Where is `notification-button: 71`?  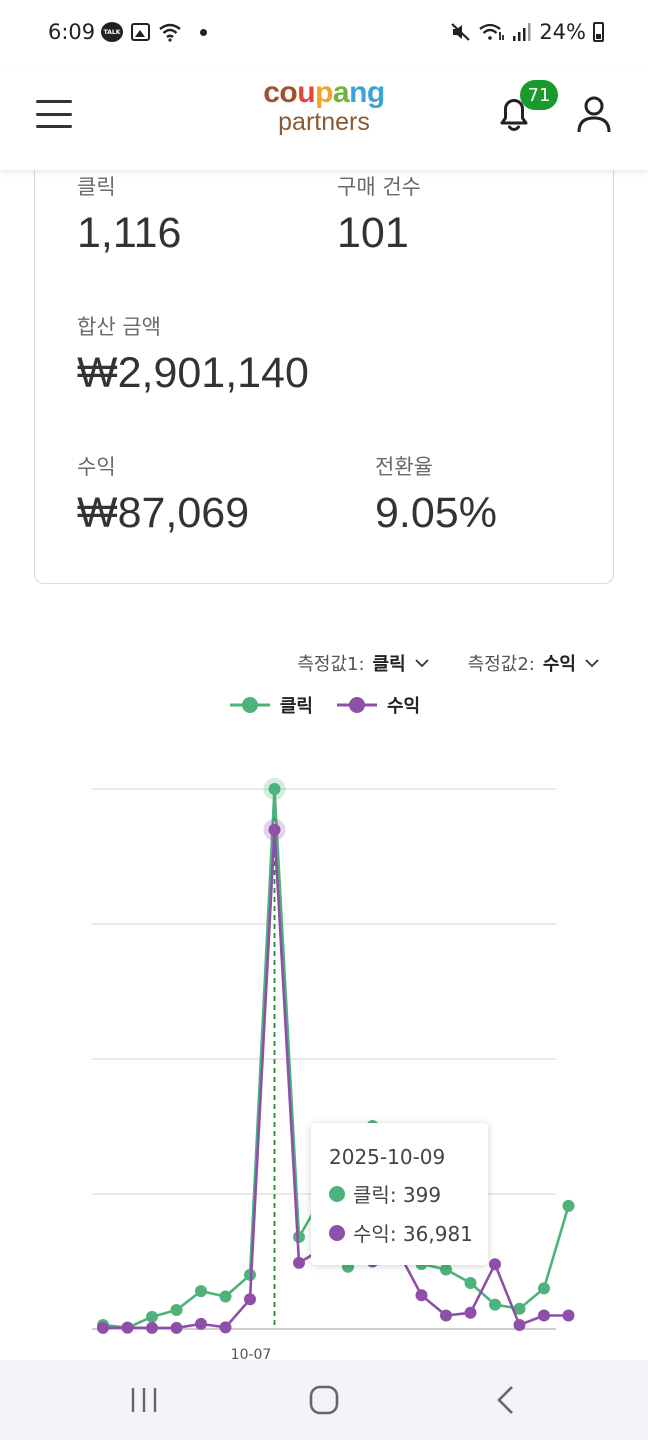
notification-button: 71 is located at coordinates (526, 107).